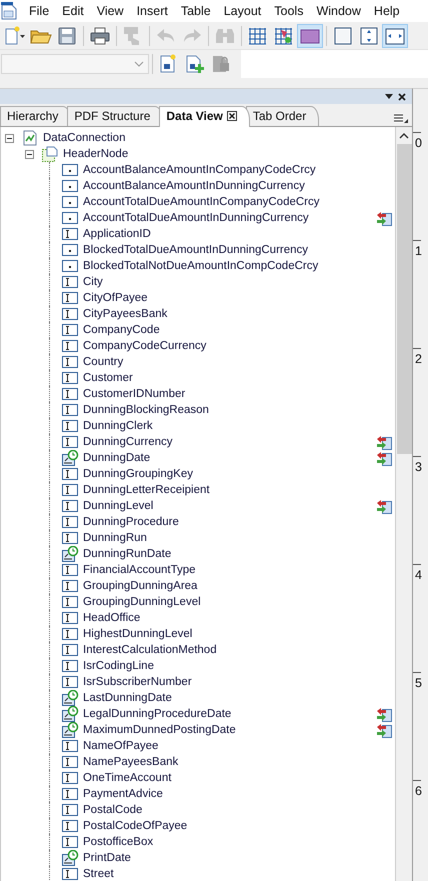  What do you see at coordinates (39, 11) in the screenshot?
I see `menu-item: File` at bounding box center [39, 11].